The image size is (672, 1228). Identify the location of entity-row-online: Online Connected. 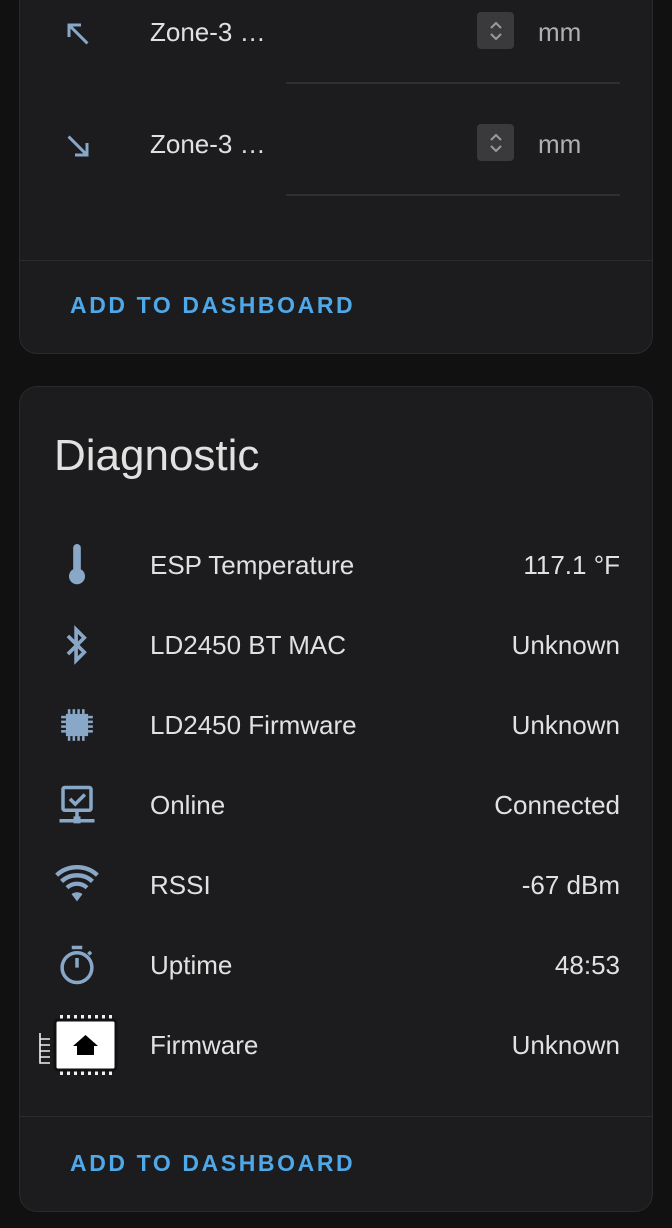
(337, 805).